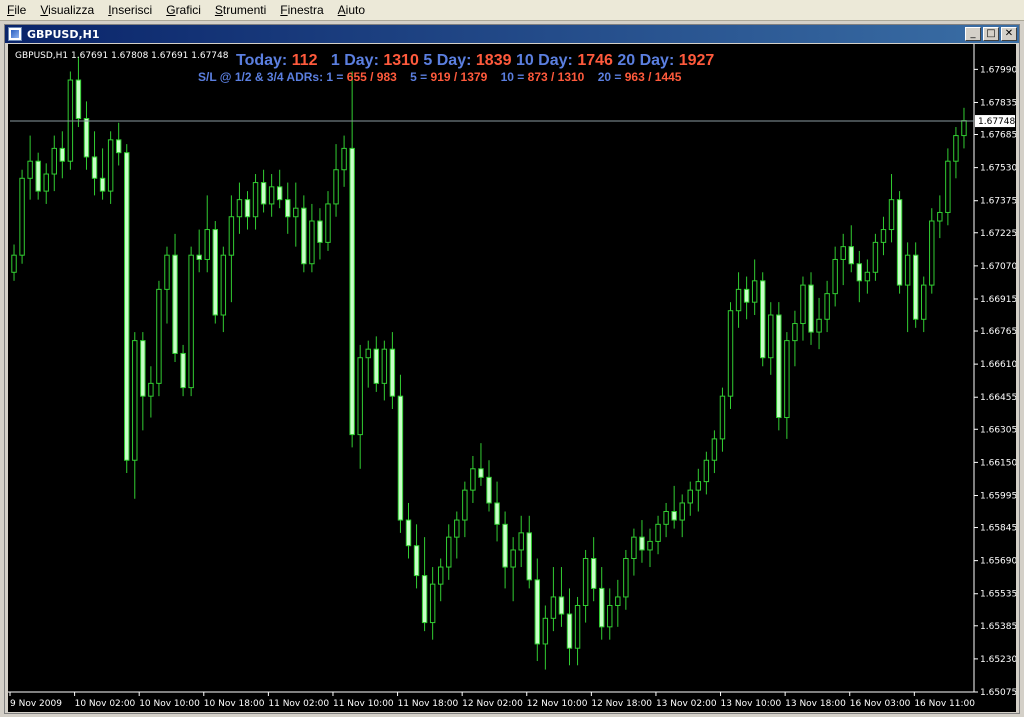  What do you see at coordinates (419, 77) in the screenshot?
I see `sl5-label: 5 =` at bounding box center [419, 77].